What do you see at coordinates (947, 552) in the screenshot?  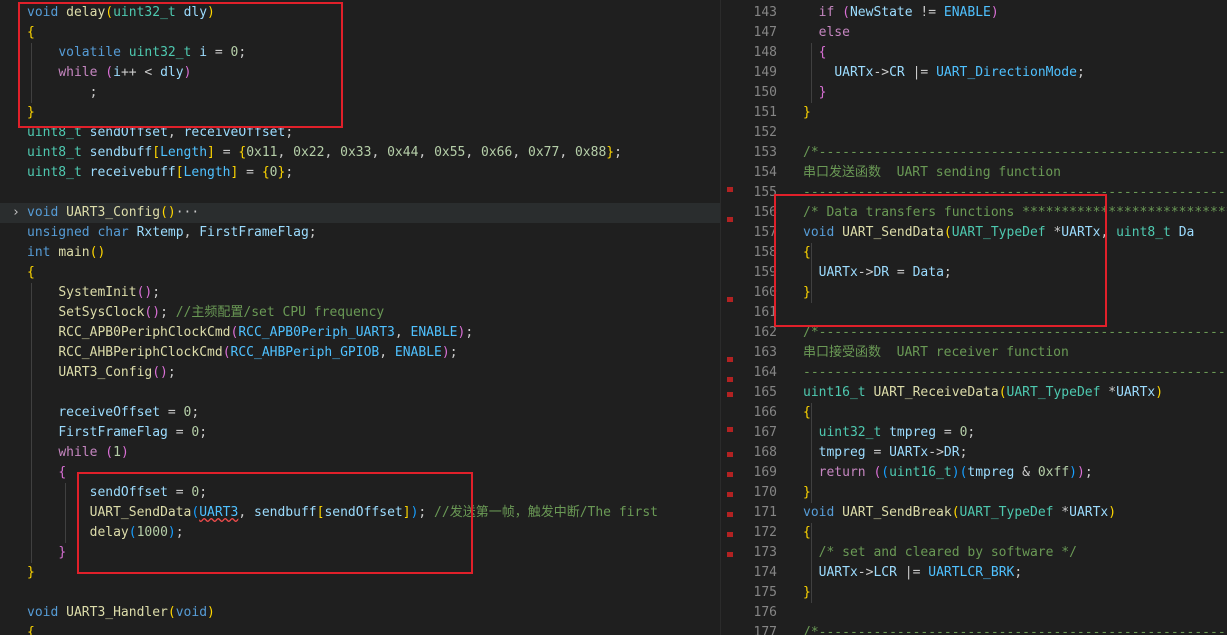 I see `code-token: /* set and cleared by software */` at bounding box center [947, 552].